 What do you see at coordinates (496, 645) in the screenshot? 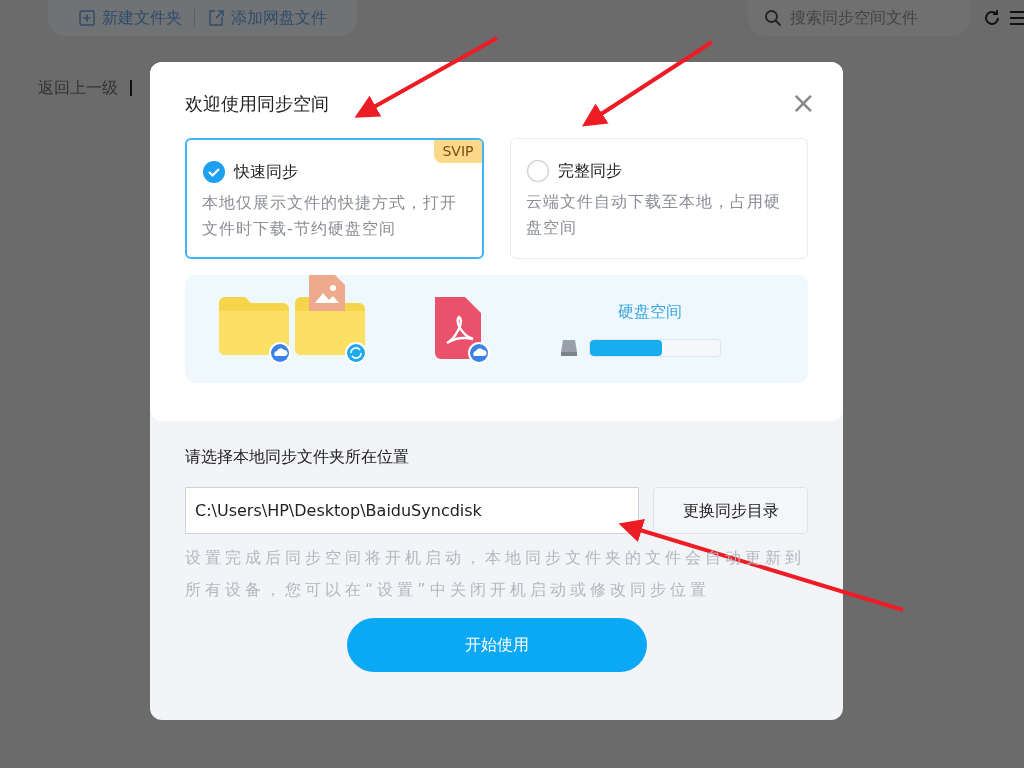
I see `start-button: 开始使用` at bounding box center [496, 645].